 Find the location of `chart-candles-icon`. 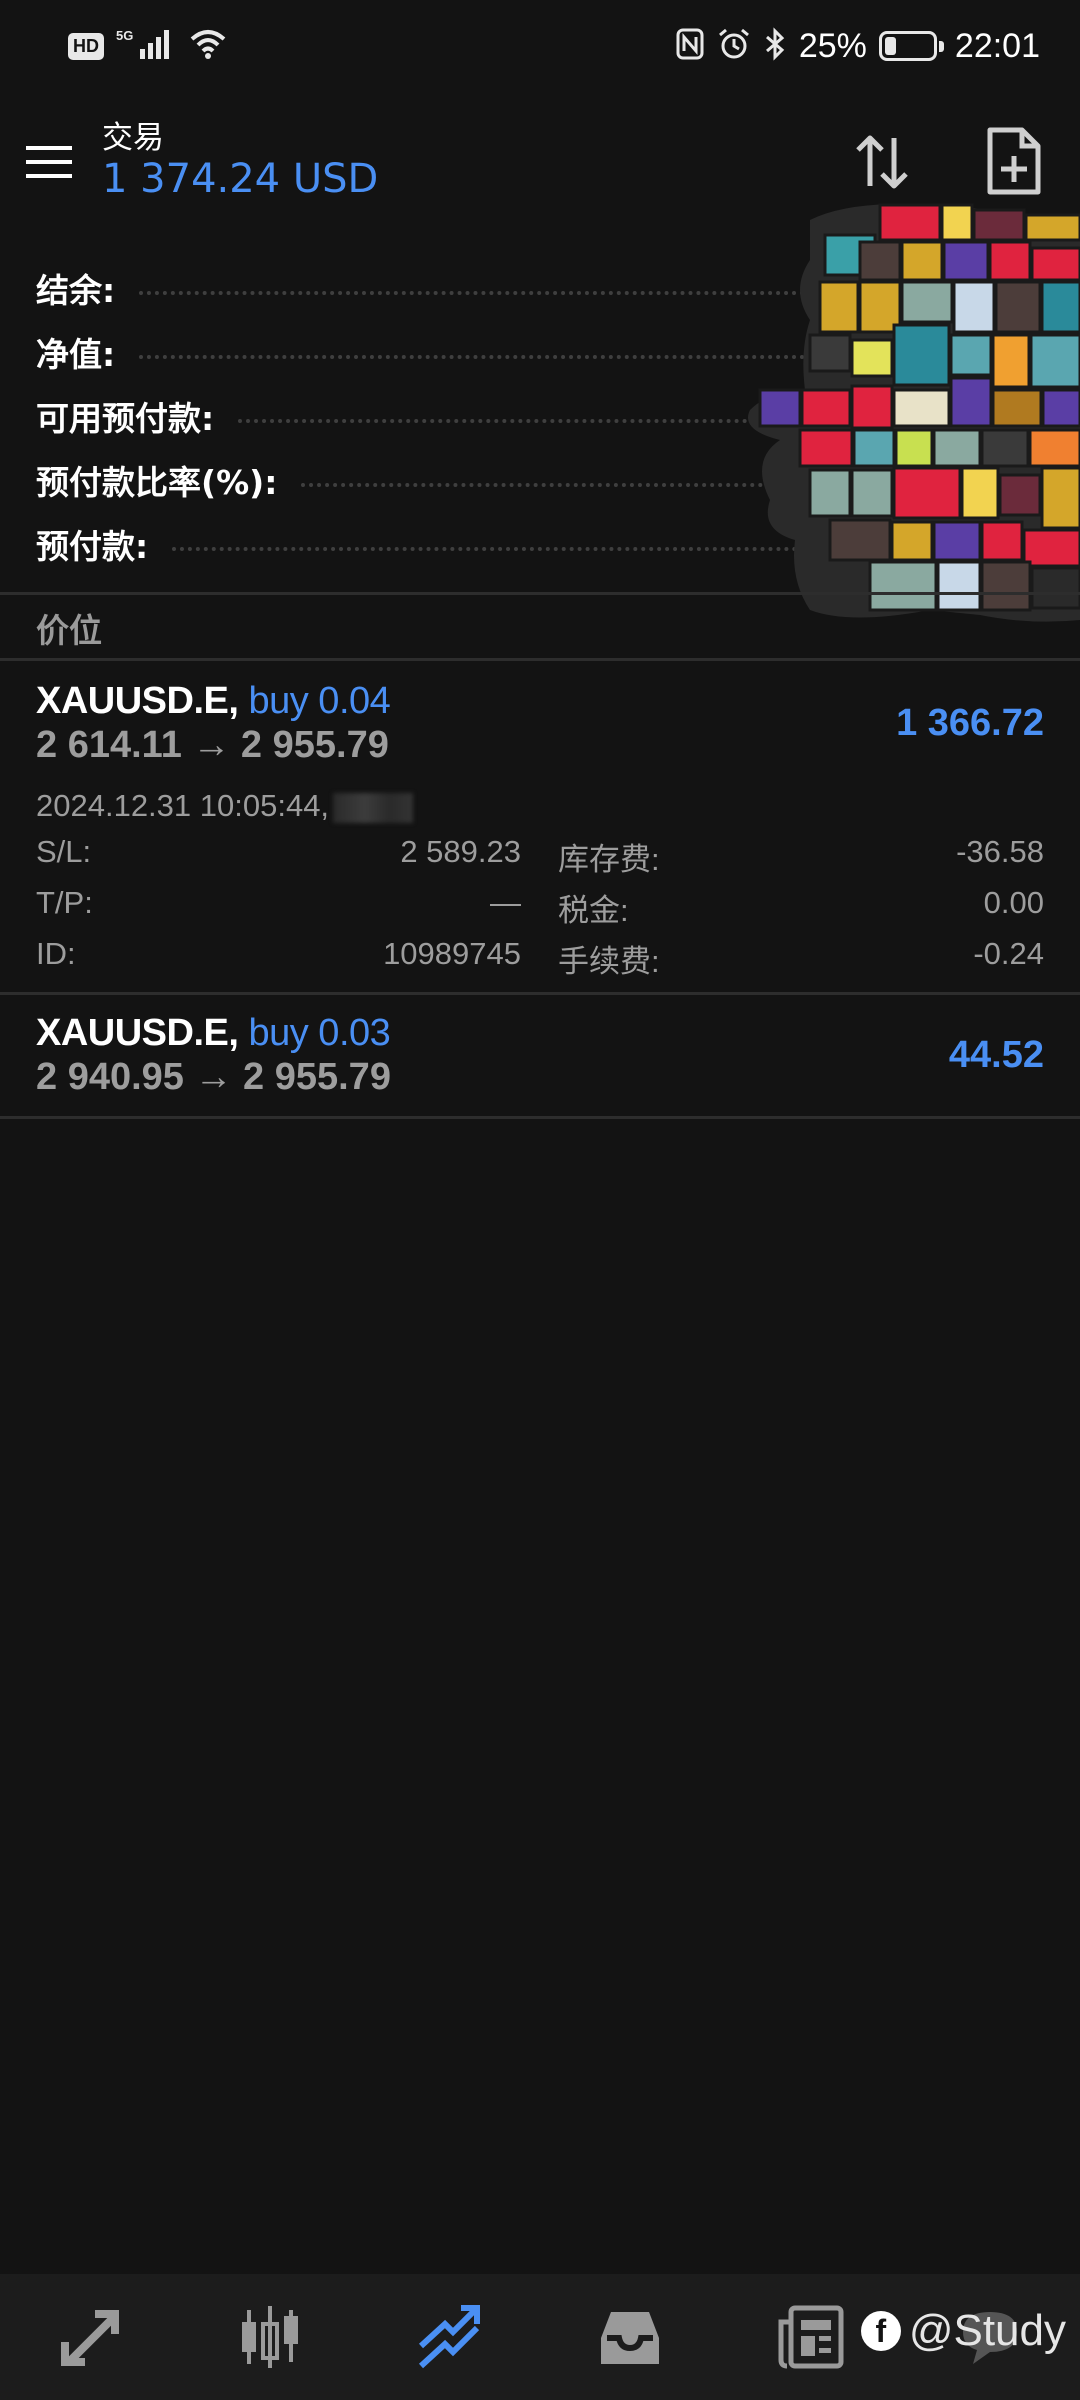

chart-candles-icon is located at coordinates (270, 2337).